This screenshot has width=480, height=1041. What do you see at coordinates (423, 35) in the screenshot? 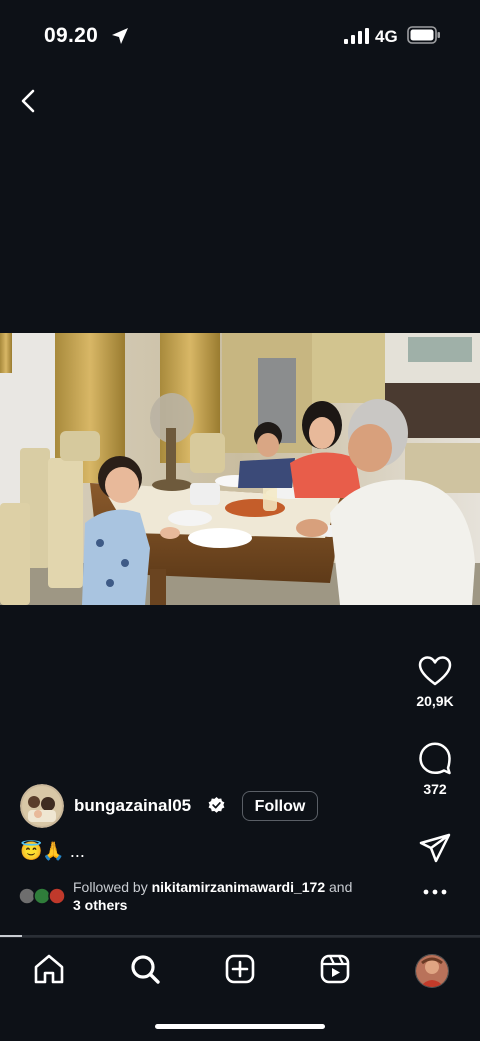
I see `battery-icon` at bounding box center [423, 35].